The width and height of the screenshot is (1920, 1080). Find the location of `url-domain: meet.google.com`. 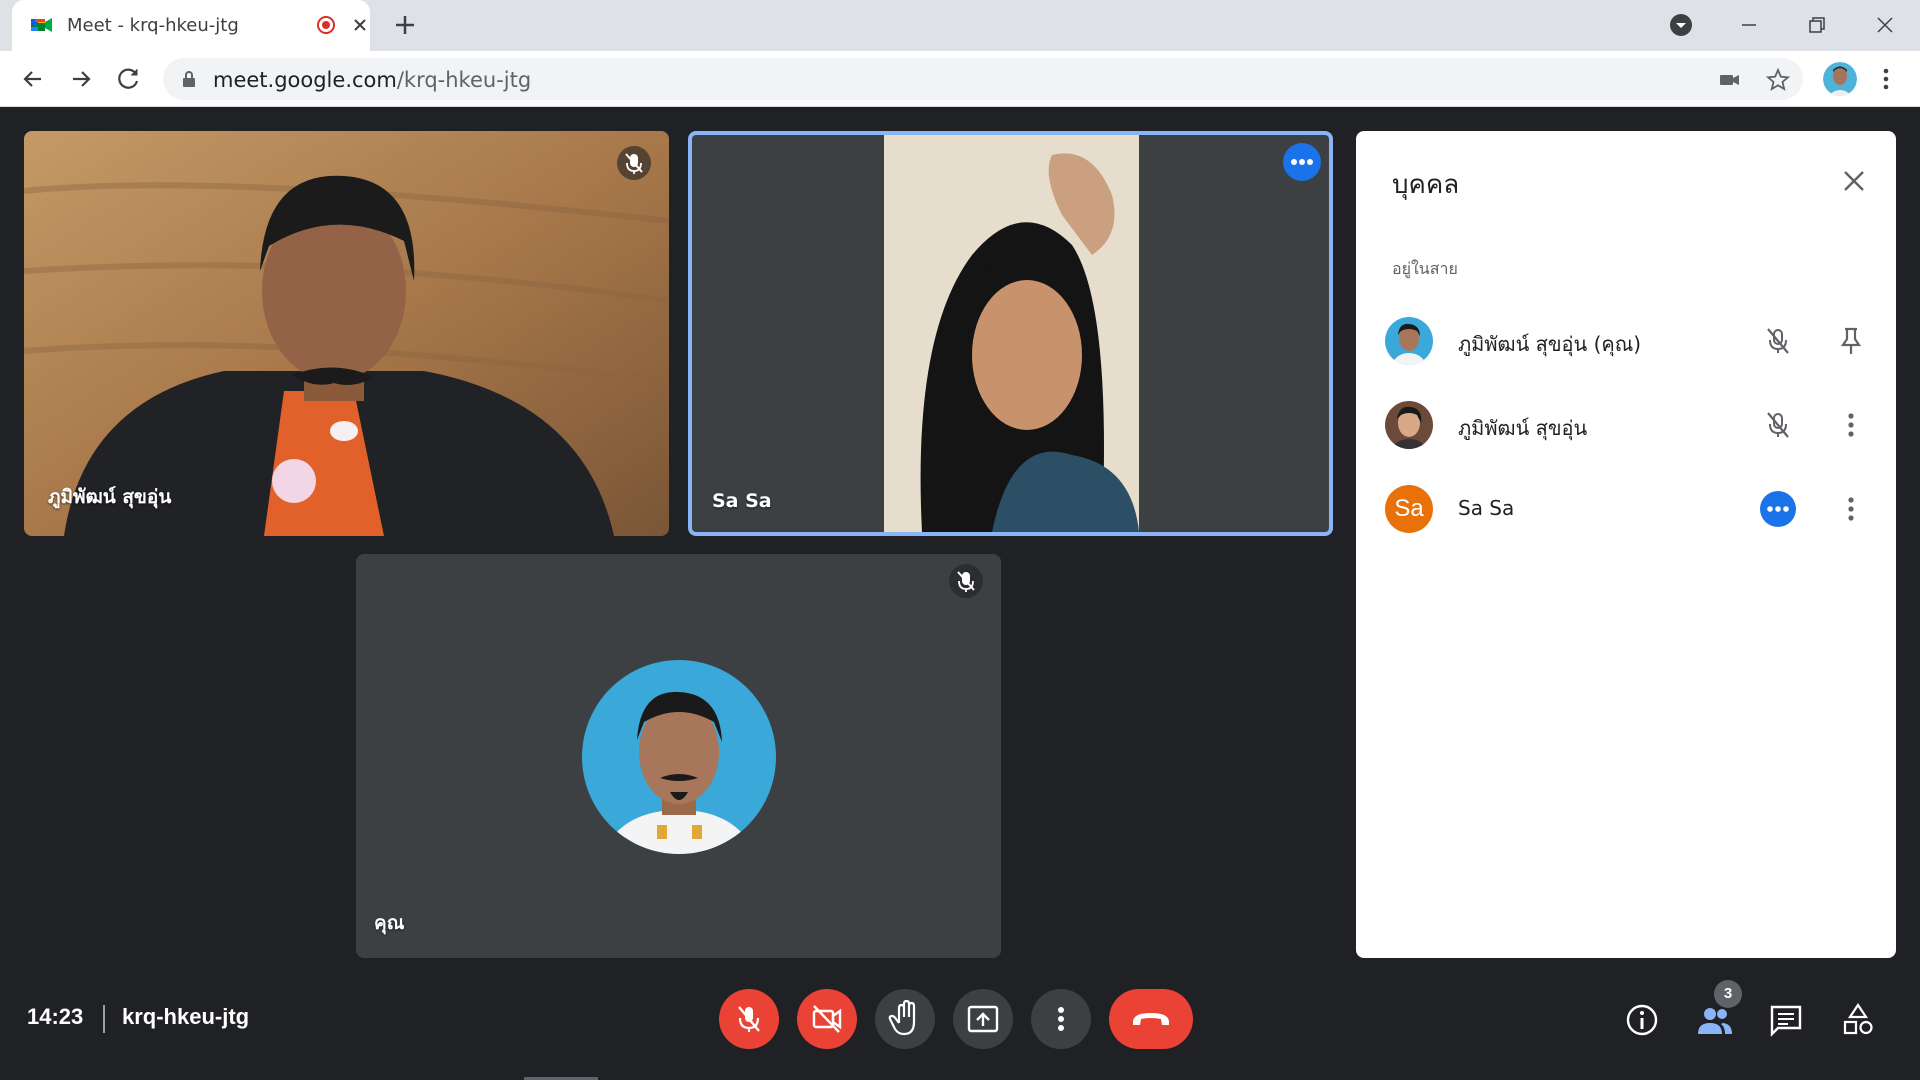

url-domain: meet.google.com is located at coordinates (305, 80).